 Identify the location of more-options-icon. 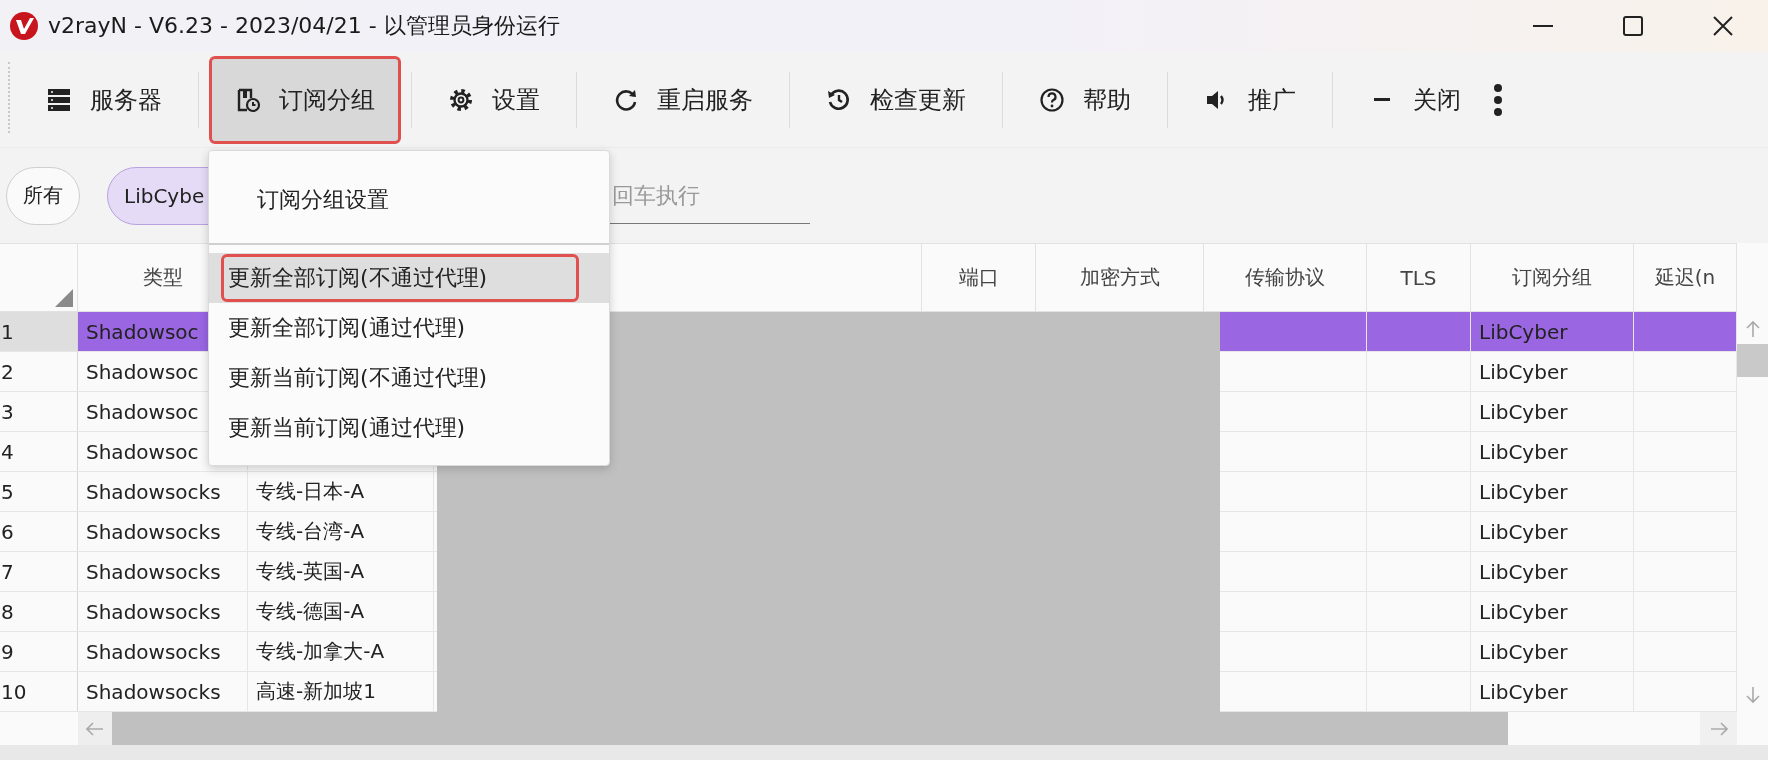
(1498, 99).